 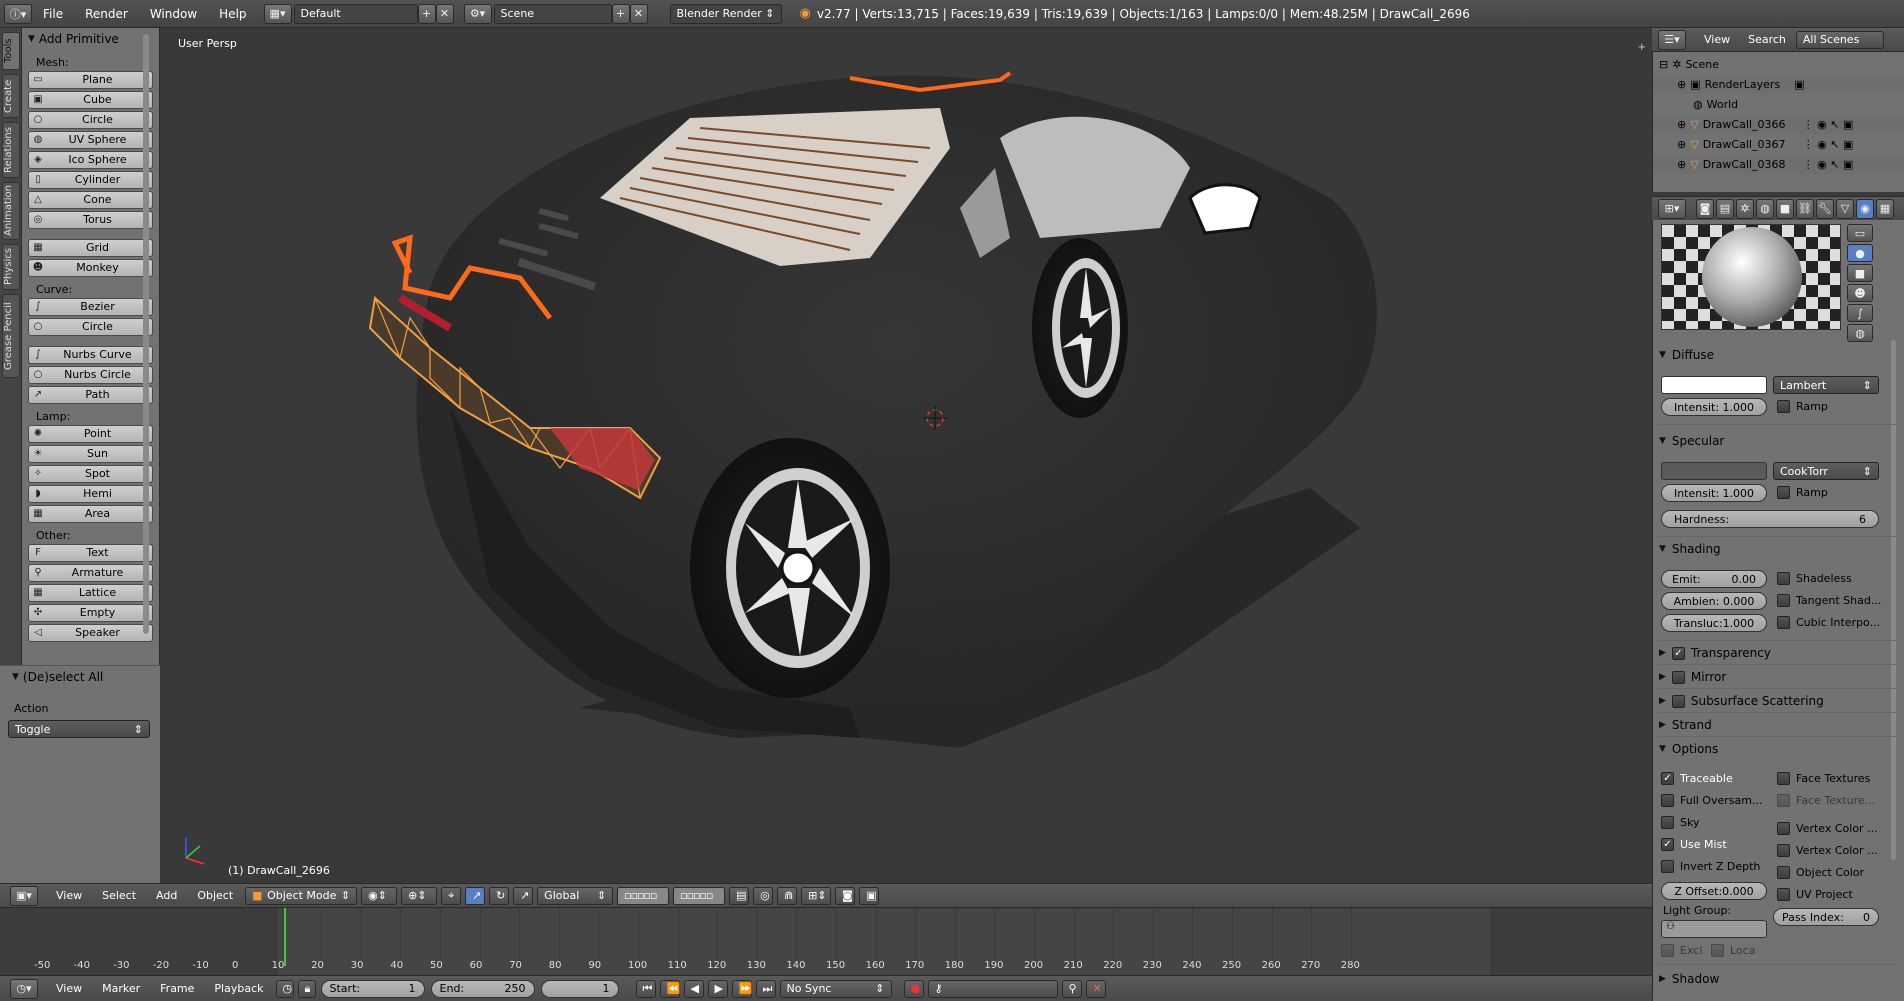 What do you see at coordinates (523, 895) in the screenshot?
I see `scale-manip-button: ↗` at bounding box center [523, 895].